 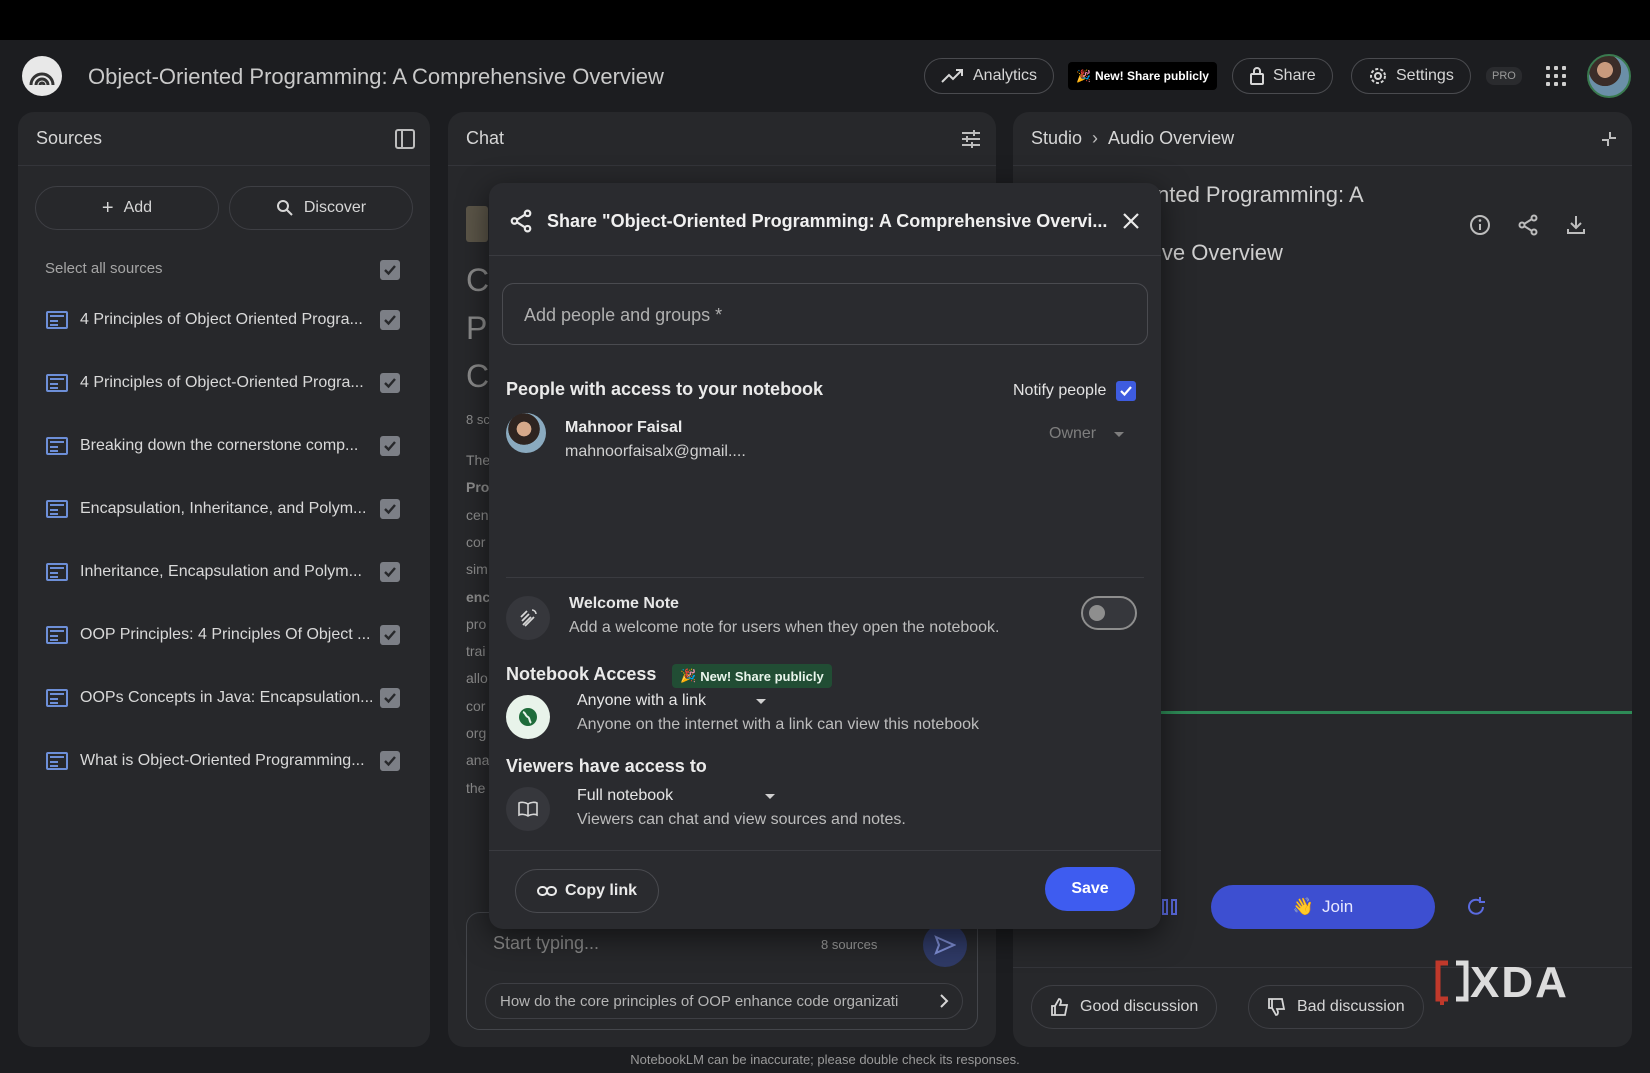 I want to click on new-share-badge-label: New! Share publicly, so click(x=1151, y=76).